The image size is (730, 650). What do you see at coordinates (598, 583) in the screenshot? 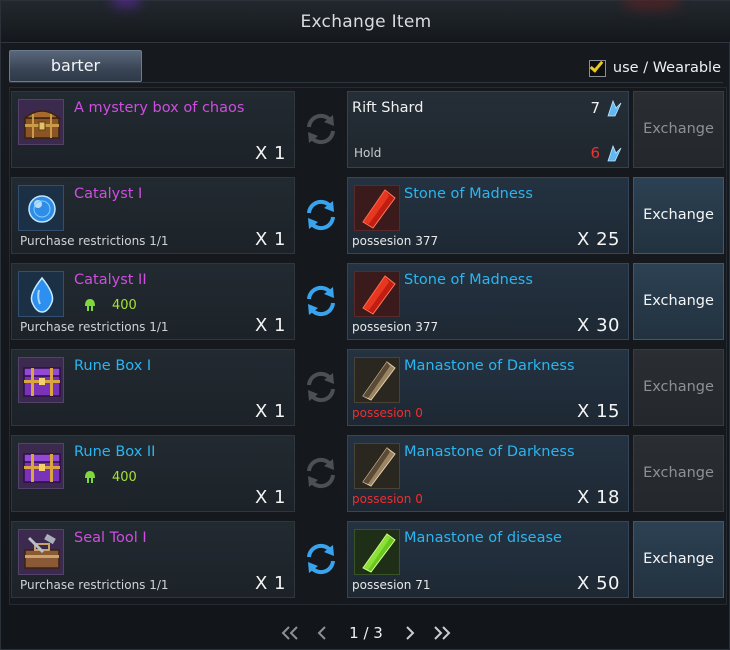
I see `target-item-qty: X 50` at bounding box center [598, 583].